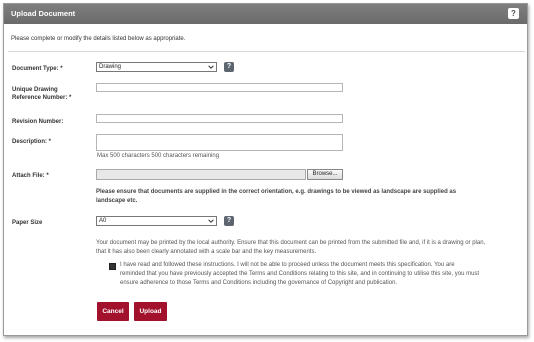  Describe the element at coordinates (103, 221) in the screenshot. I see `paper-size-value: A0` at that location.